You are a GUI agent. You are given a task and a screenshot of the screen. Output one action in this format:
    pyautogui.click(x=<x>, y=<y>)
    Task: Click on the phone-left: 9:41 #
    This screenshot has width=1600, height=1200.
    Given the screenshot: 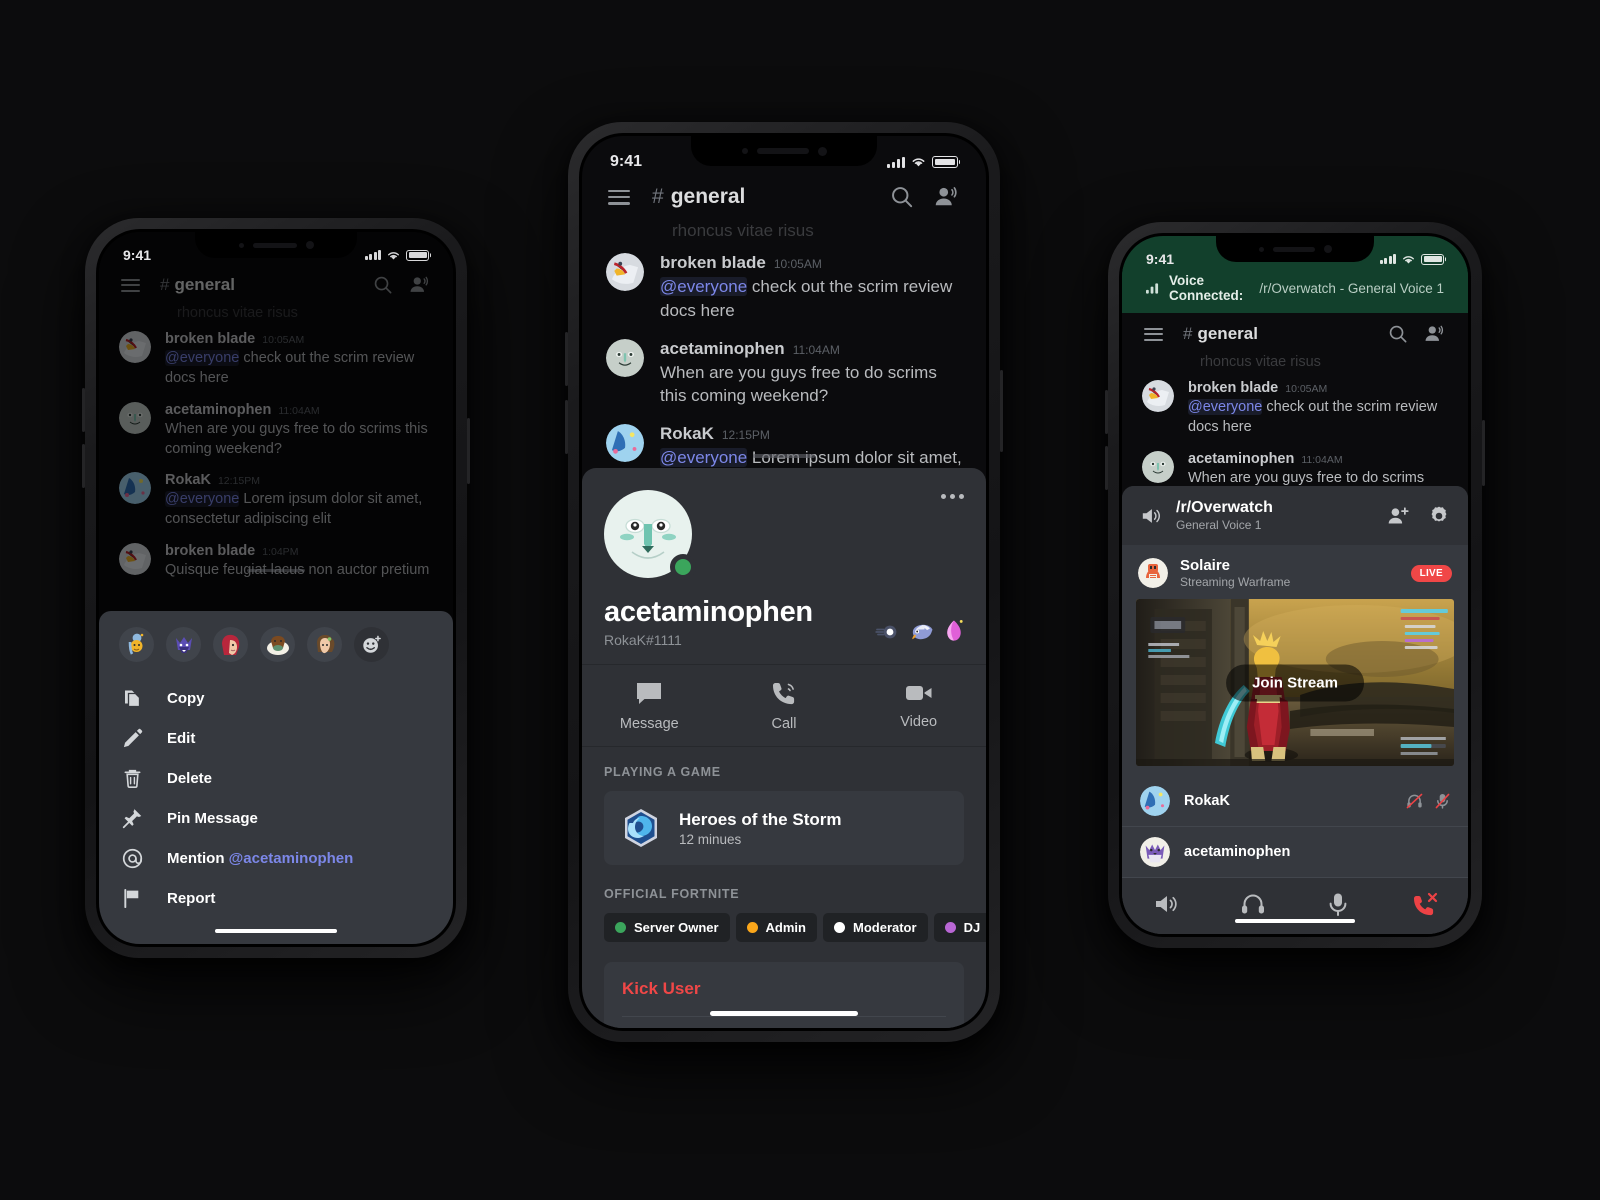 What is the action you would take?
    pyautogui.click(x=276, y=588)
    